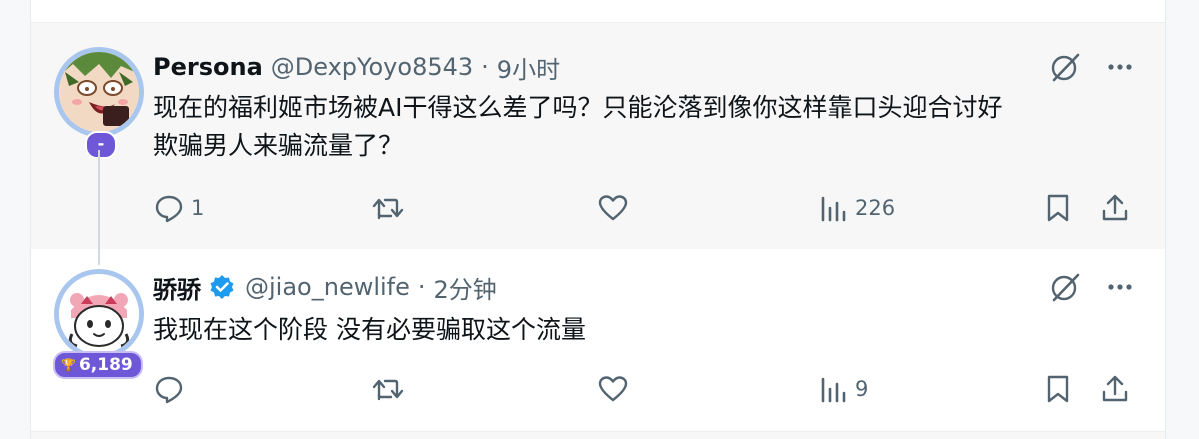 The image size is (1199, 439). I want to click on tweet-header: Persona @DexpYoyo8543 · 9小时, so click(356, 67).